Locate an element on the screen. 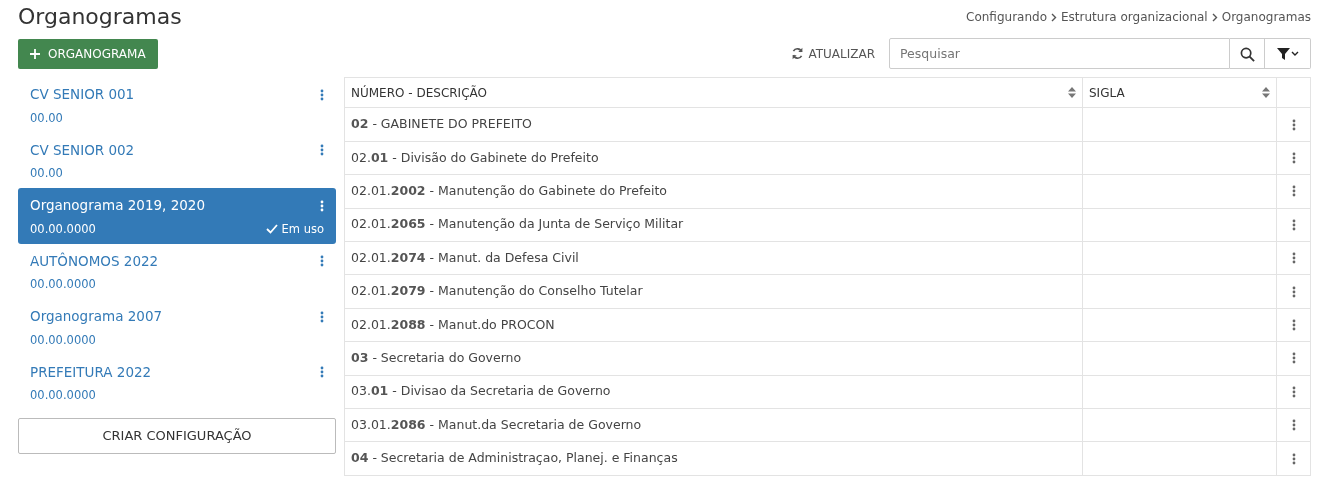  organogram-name: Organograma 2019, 2020 is located at coordinates (117, 206).